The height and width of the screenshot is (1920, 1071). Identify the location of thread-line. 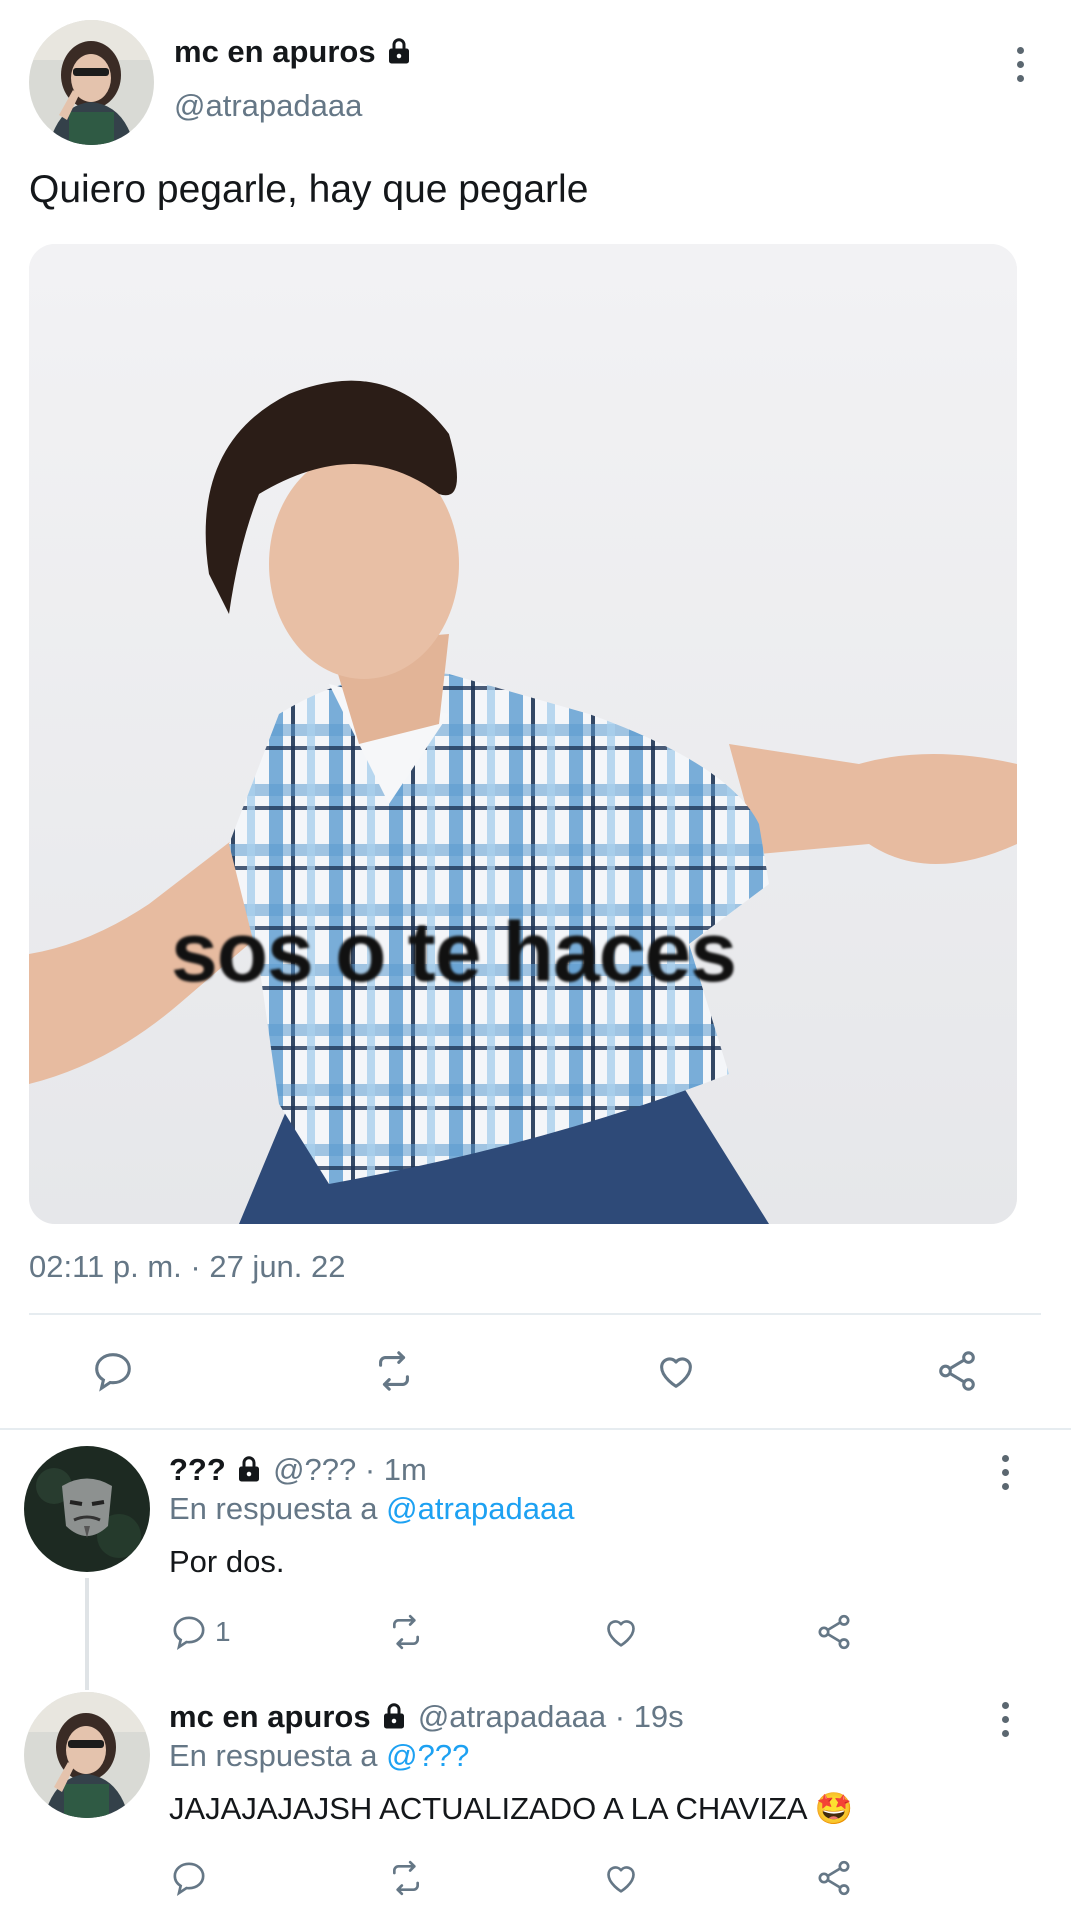
(87, 1634).